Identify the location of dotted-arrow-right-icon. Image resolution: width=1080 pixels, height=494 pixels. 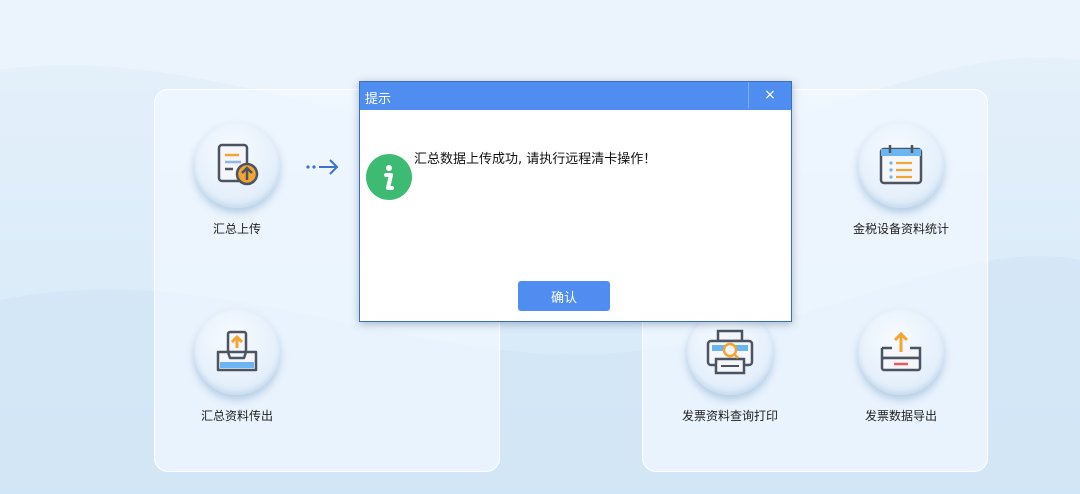
(322, 167).